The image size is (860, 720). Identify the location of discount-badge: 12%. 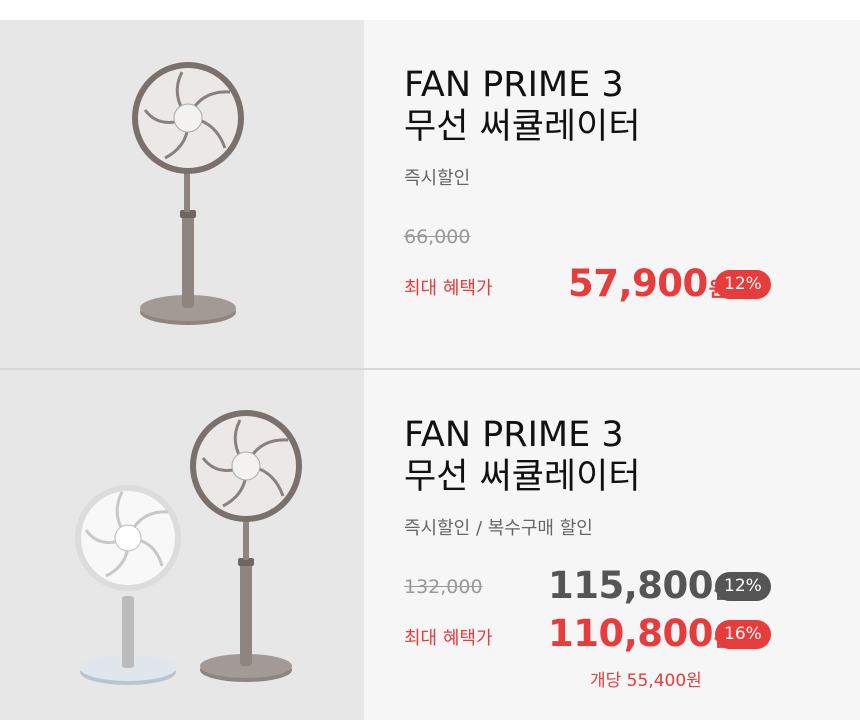
(743, 284).